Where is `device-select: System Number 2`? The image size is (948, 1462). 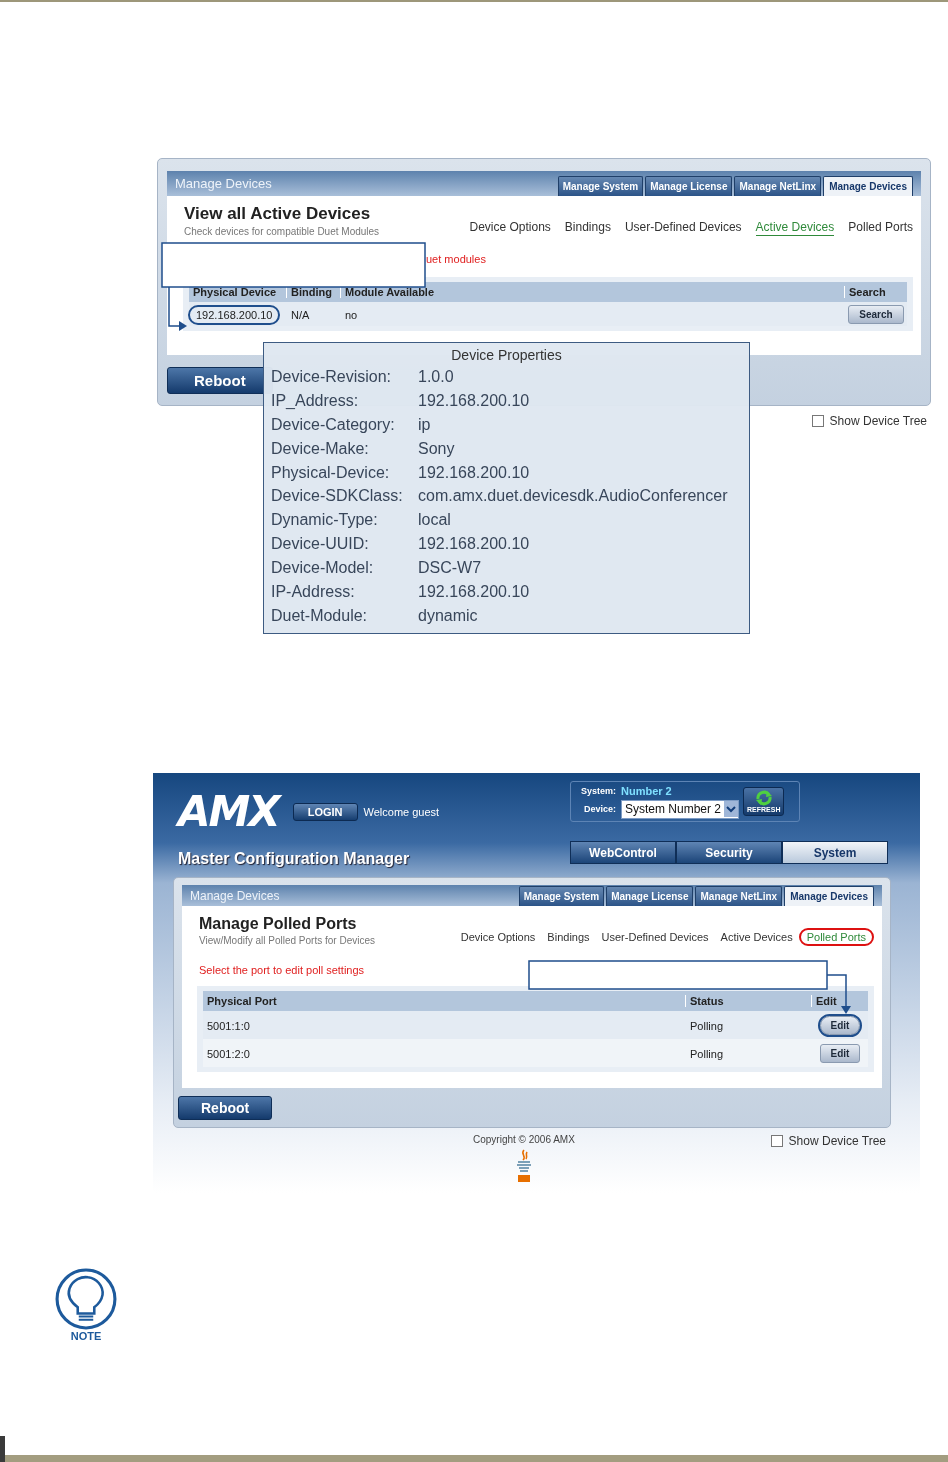 device-select: System Number 2 is located at coordinates (680, 809).